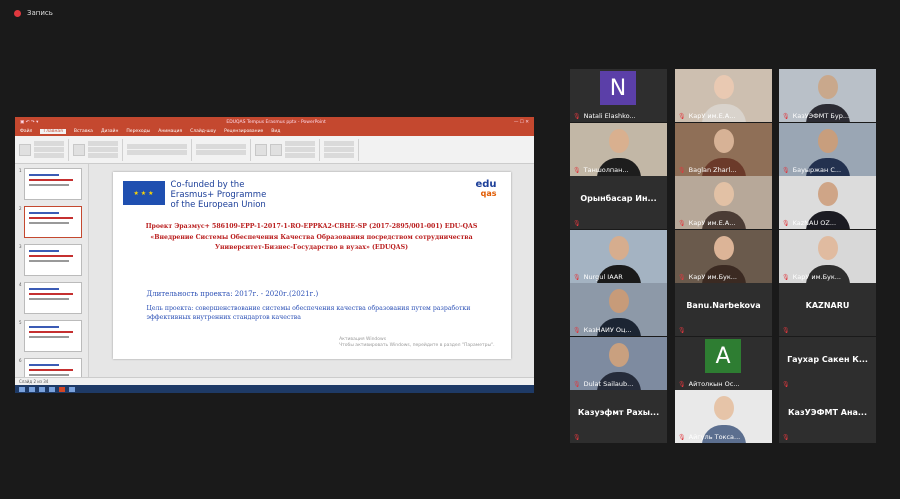 The height and width of the screenshot is (499, 900). I want to click on ppt-tab-1: Главная, so click(53, 131).